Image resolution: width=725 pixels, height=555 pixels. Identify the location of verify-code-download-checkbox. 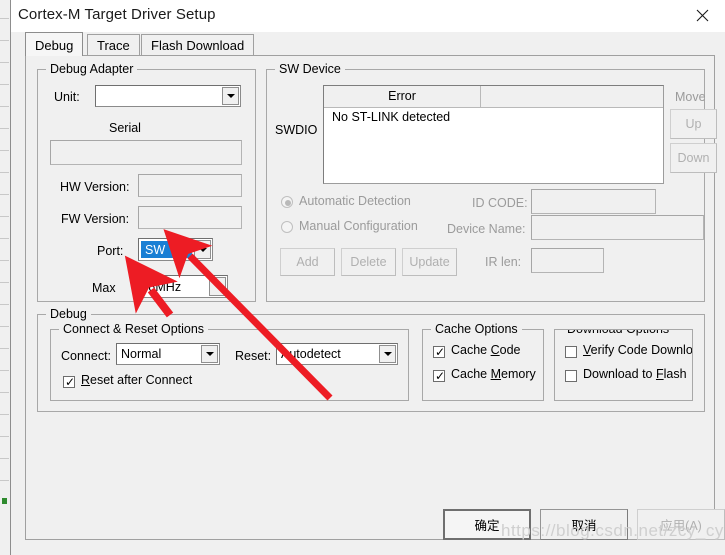
(571, 352).